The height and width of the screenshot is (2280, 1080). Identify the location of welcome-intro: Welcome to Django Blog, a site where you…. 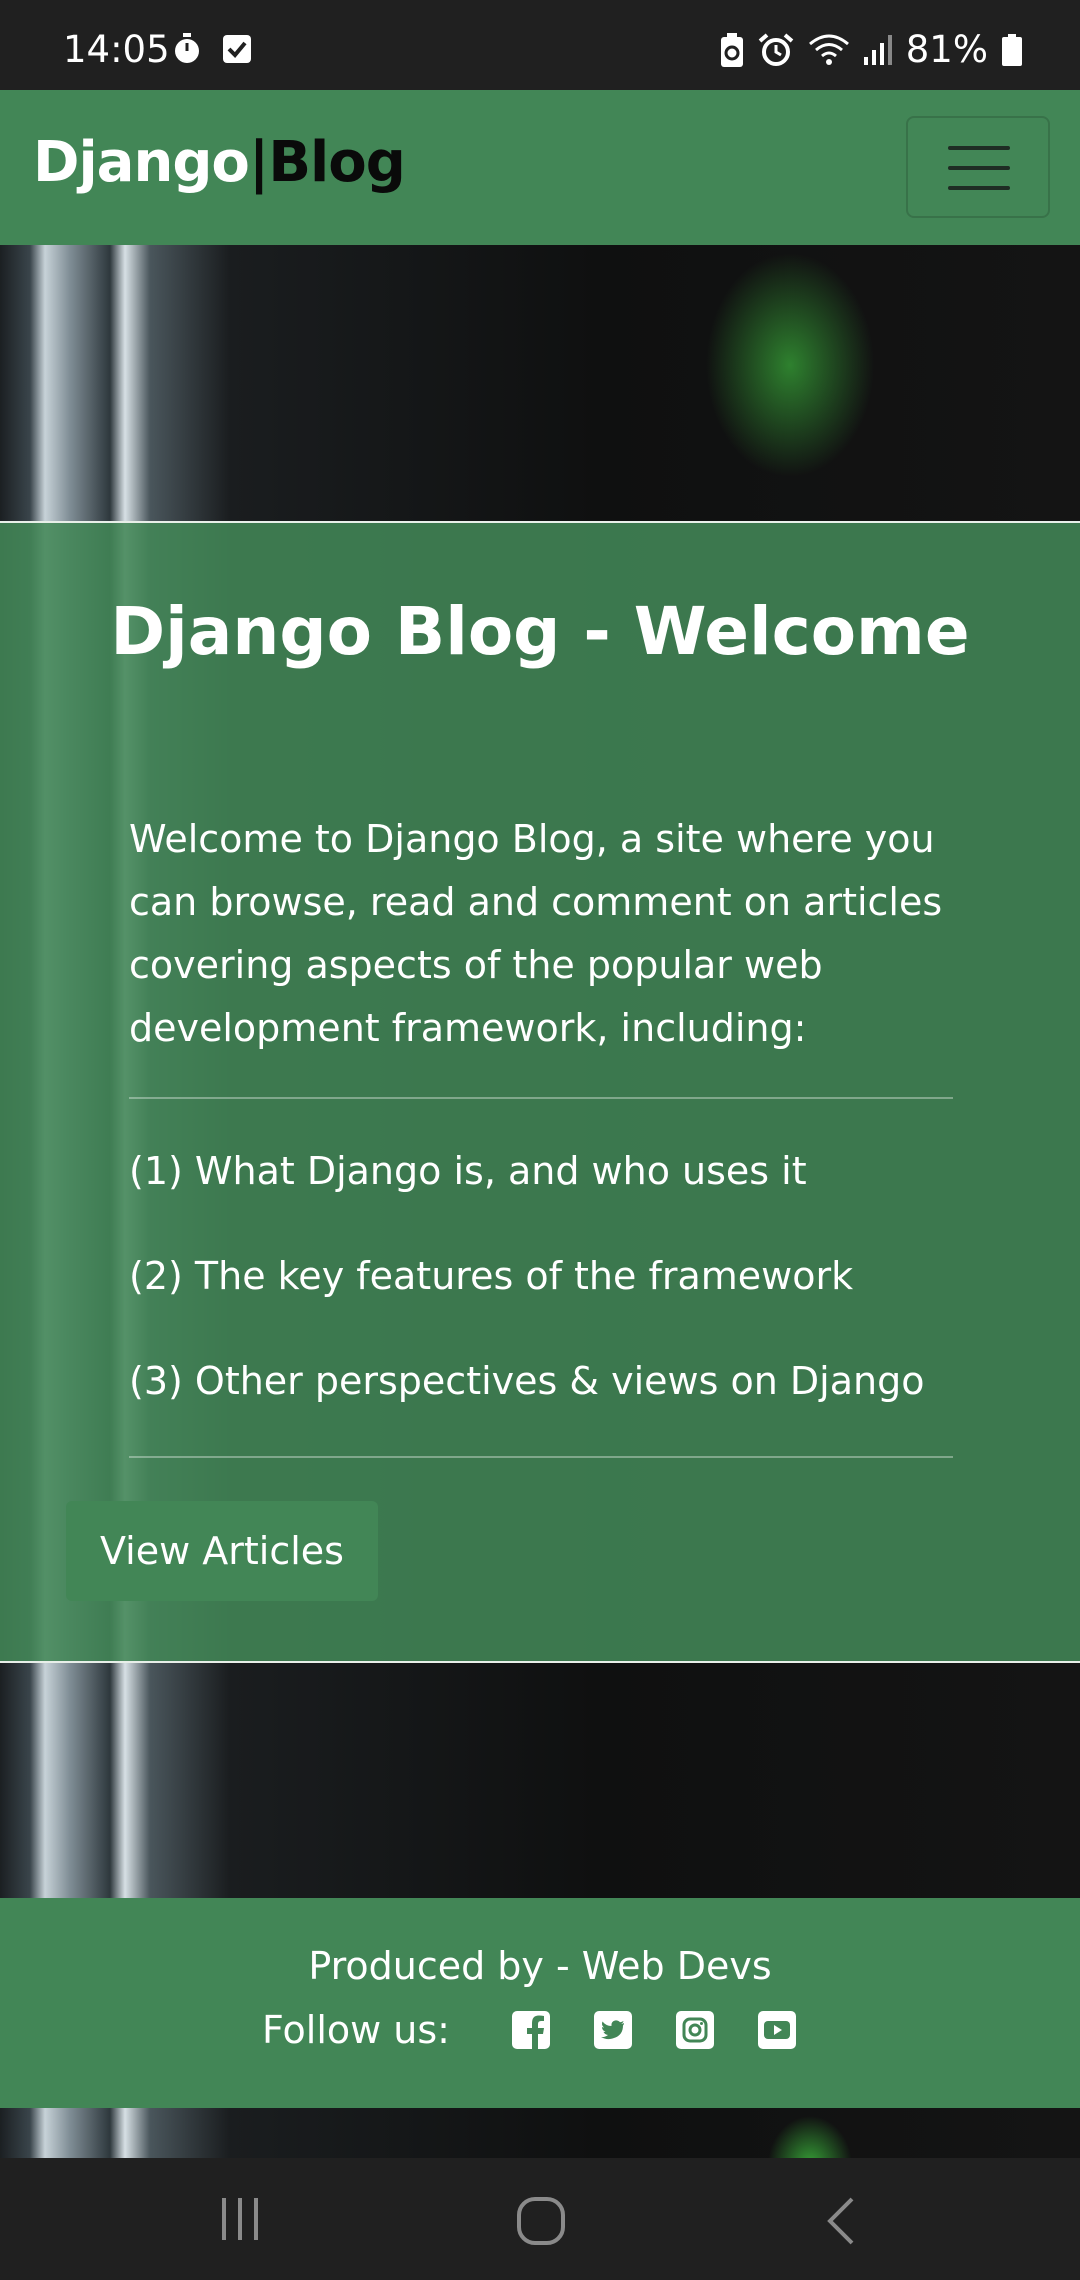
(536, 933).